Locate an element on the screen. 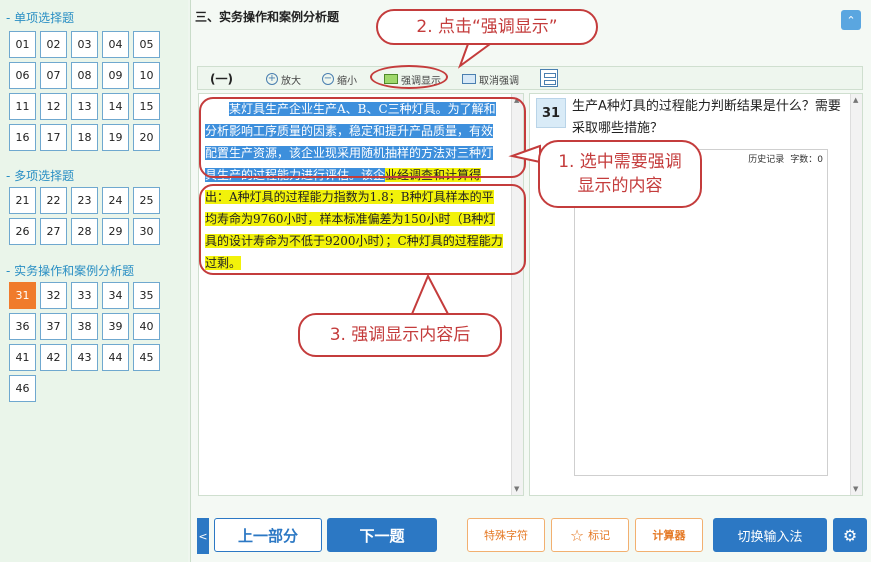 This screenshot has width=871, height=562. callout-step1: 1. 选中需要强调显示的内容 is located at coordinates (620, 174).